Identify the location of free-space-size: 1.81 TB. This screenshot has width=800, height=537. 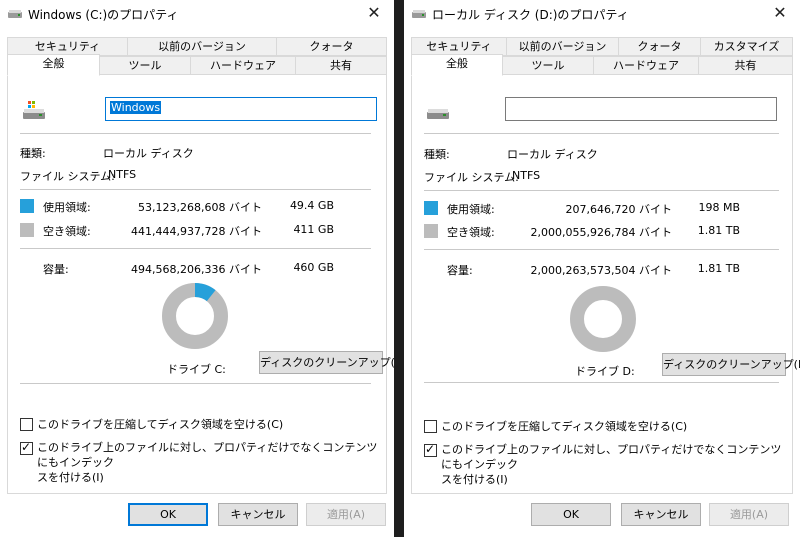
(718, 230).